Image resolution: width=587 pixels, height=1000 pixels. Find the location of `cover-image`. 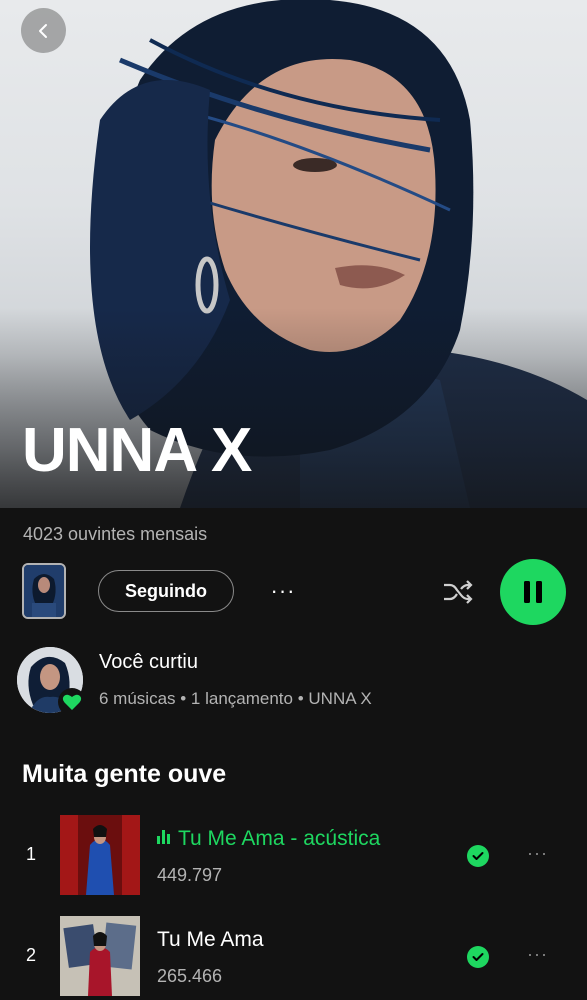

cover-image is located at coordinates (44, 591).